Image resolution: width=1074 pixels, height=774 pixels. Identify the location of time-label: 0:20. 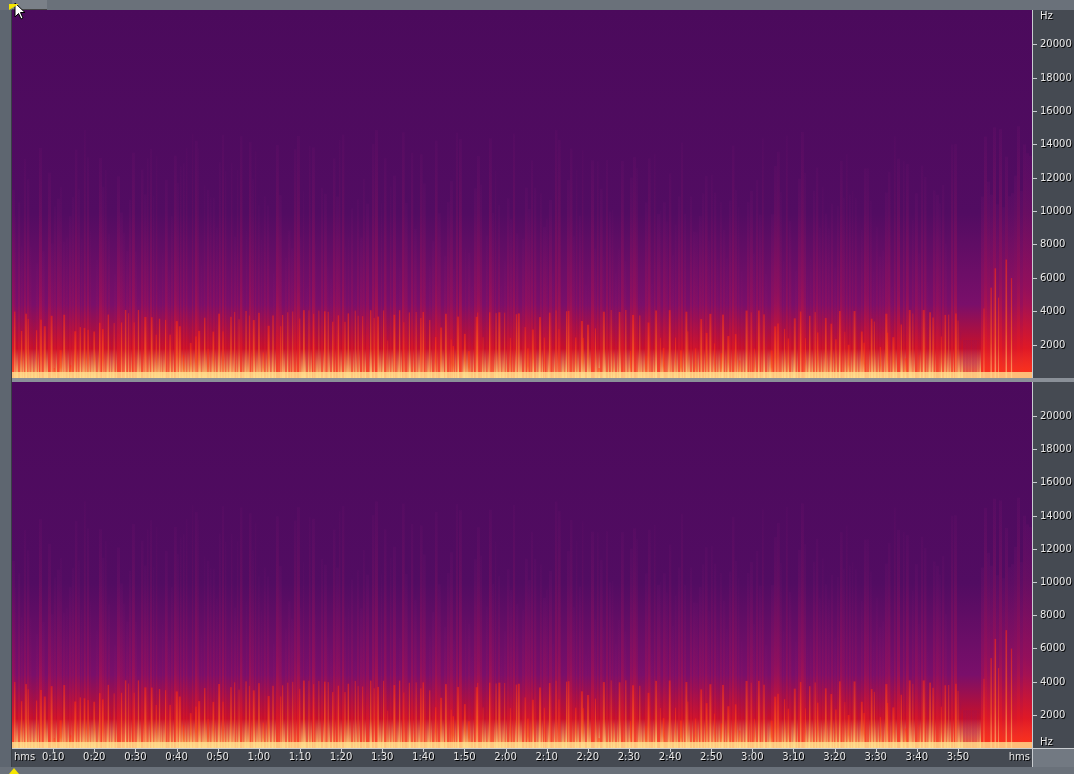
(94, 757).